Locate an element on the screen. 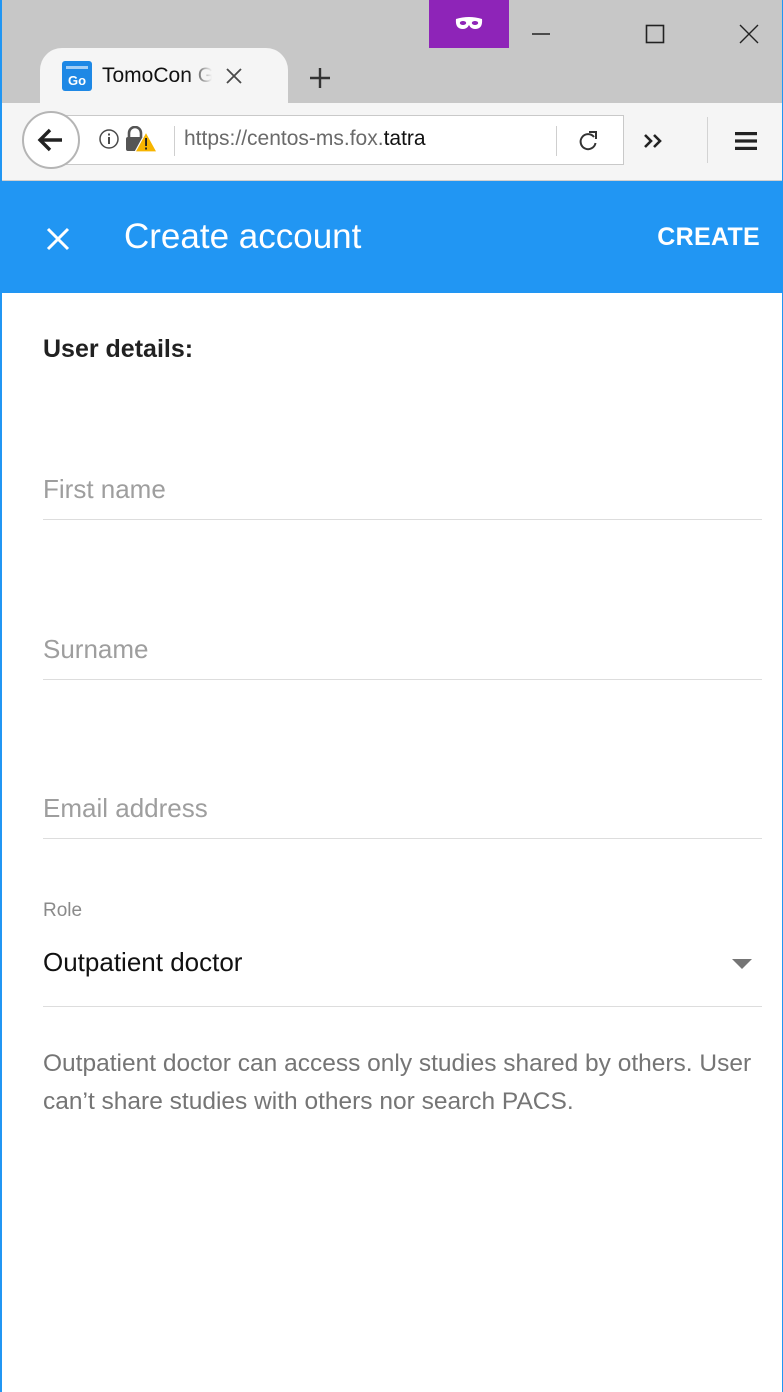 The height and width of the screenshot is (1392, 783). dropdown-arrow-icon is located at coordinates (742, 964).